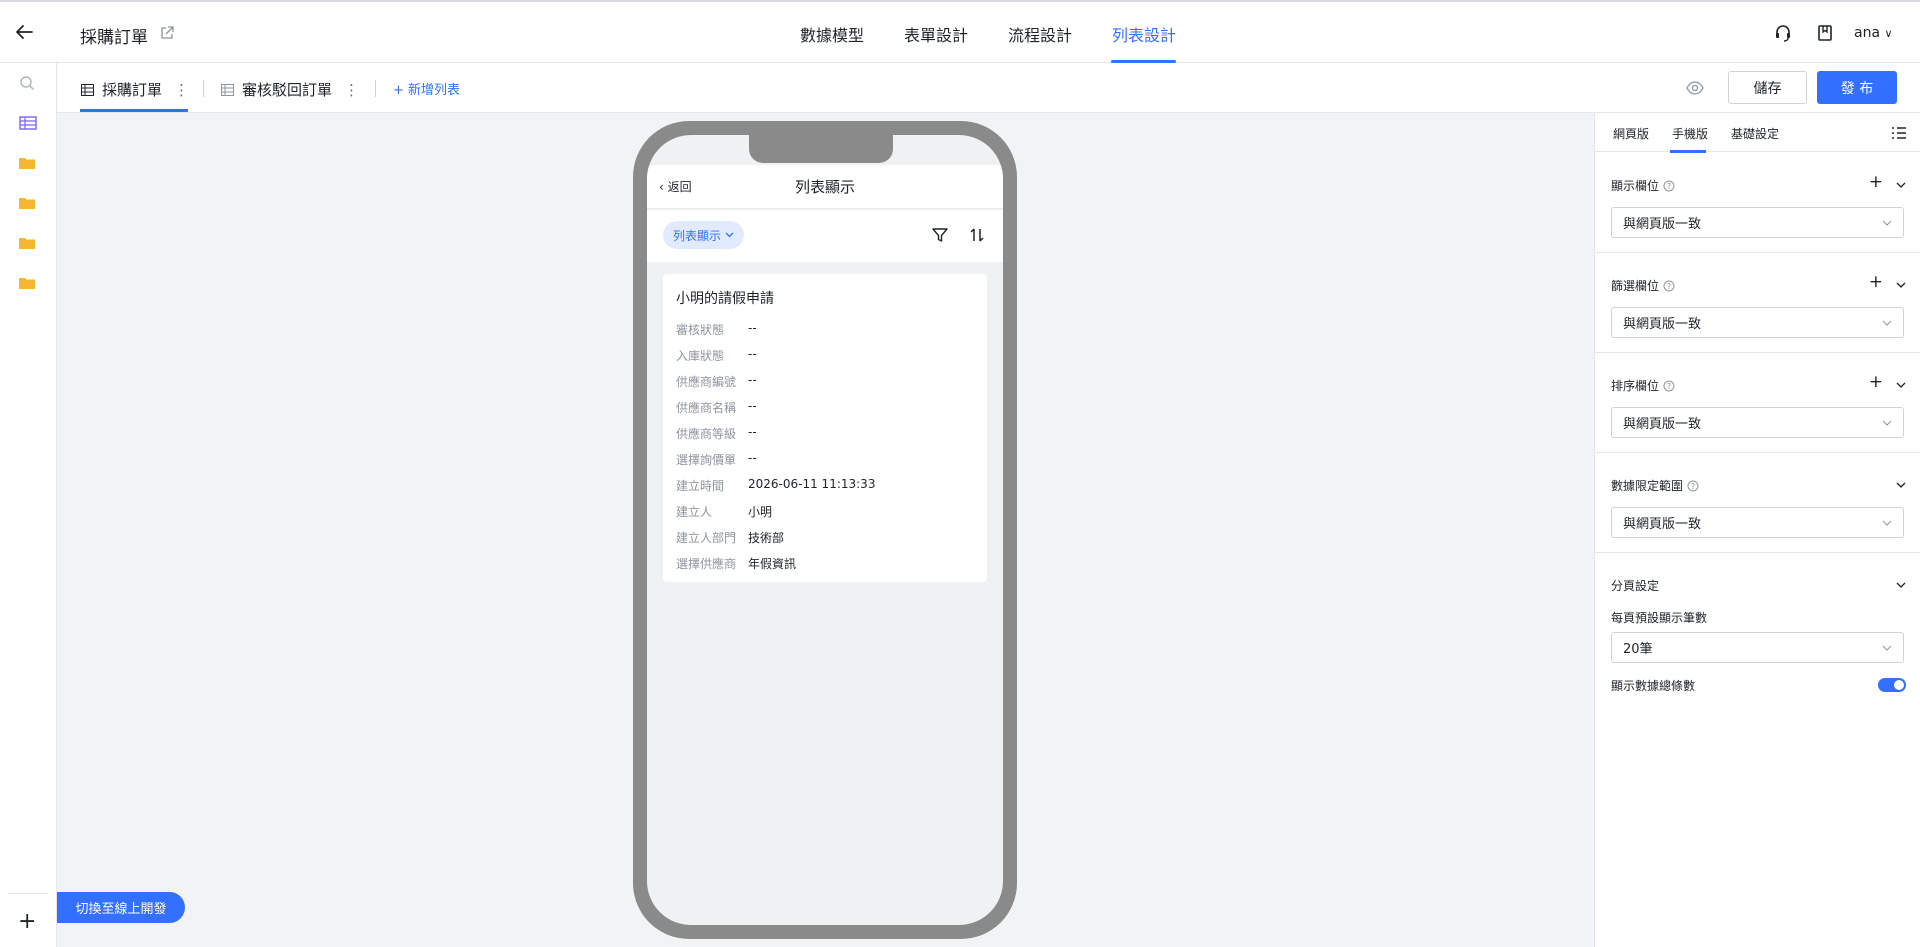 This screenshot has height=947, width=1920. I want to click on section-title: 篩選欄位?, so click(1643, 285).